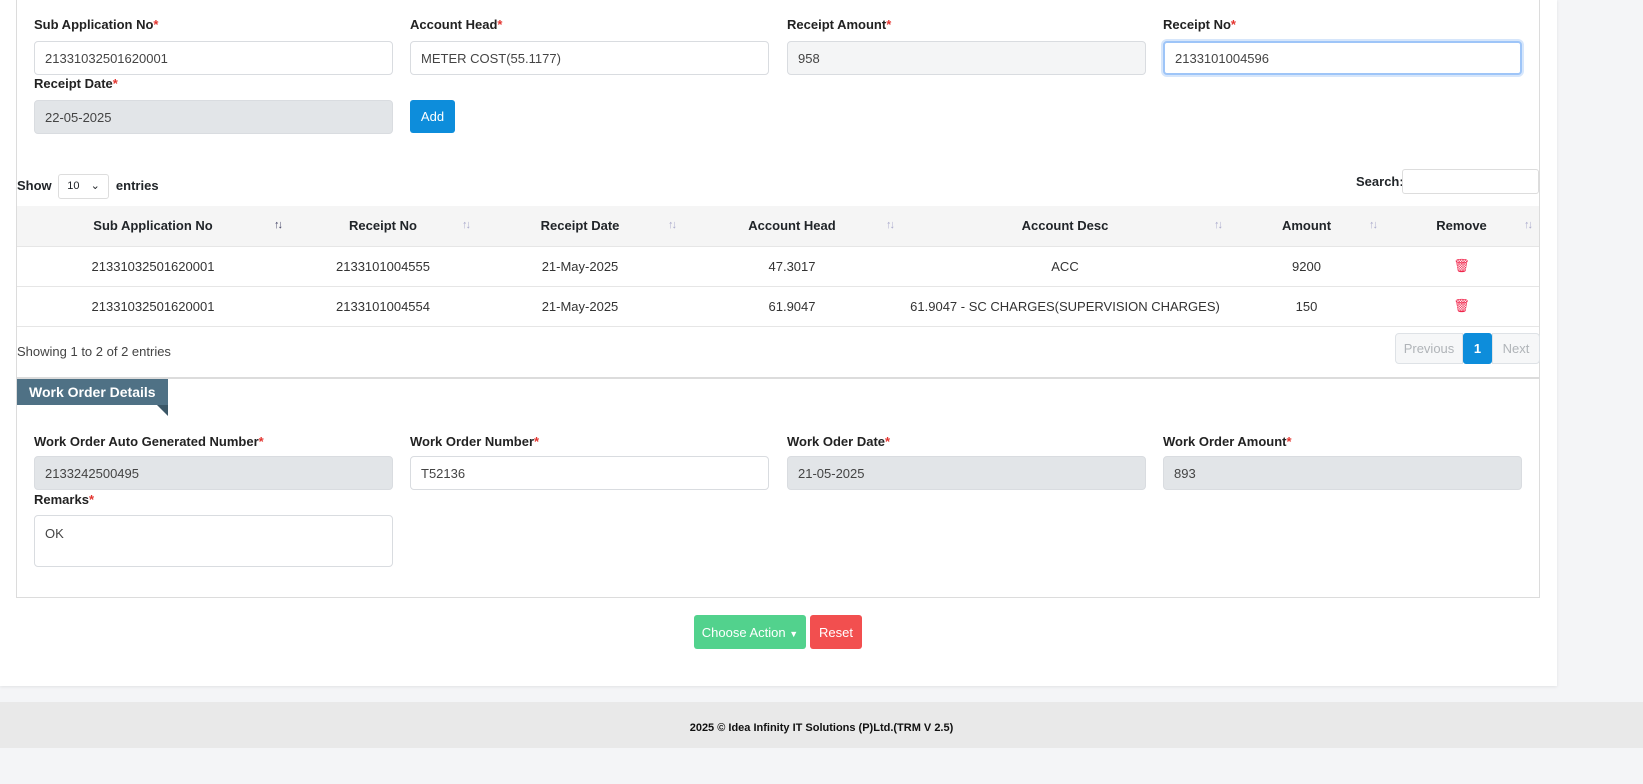 The image size is (1643, 784). What do you see at coordinates (153, 226) in the screenshot?
I see `col-sub-app: Sub Application No ↑↓` at bounding box center [153, 226].